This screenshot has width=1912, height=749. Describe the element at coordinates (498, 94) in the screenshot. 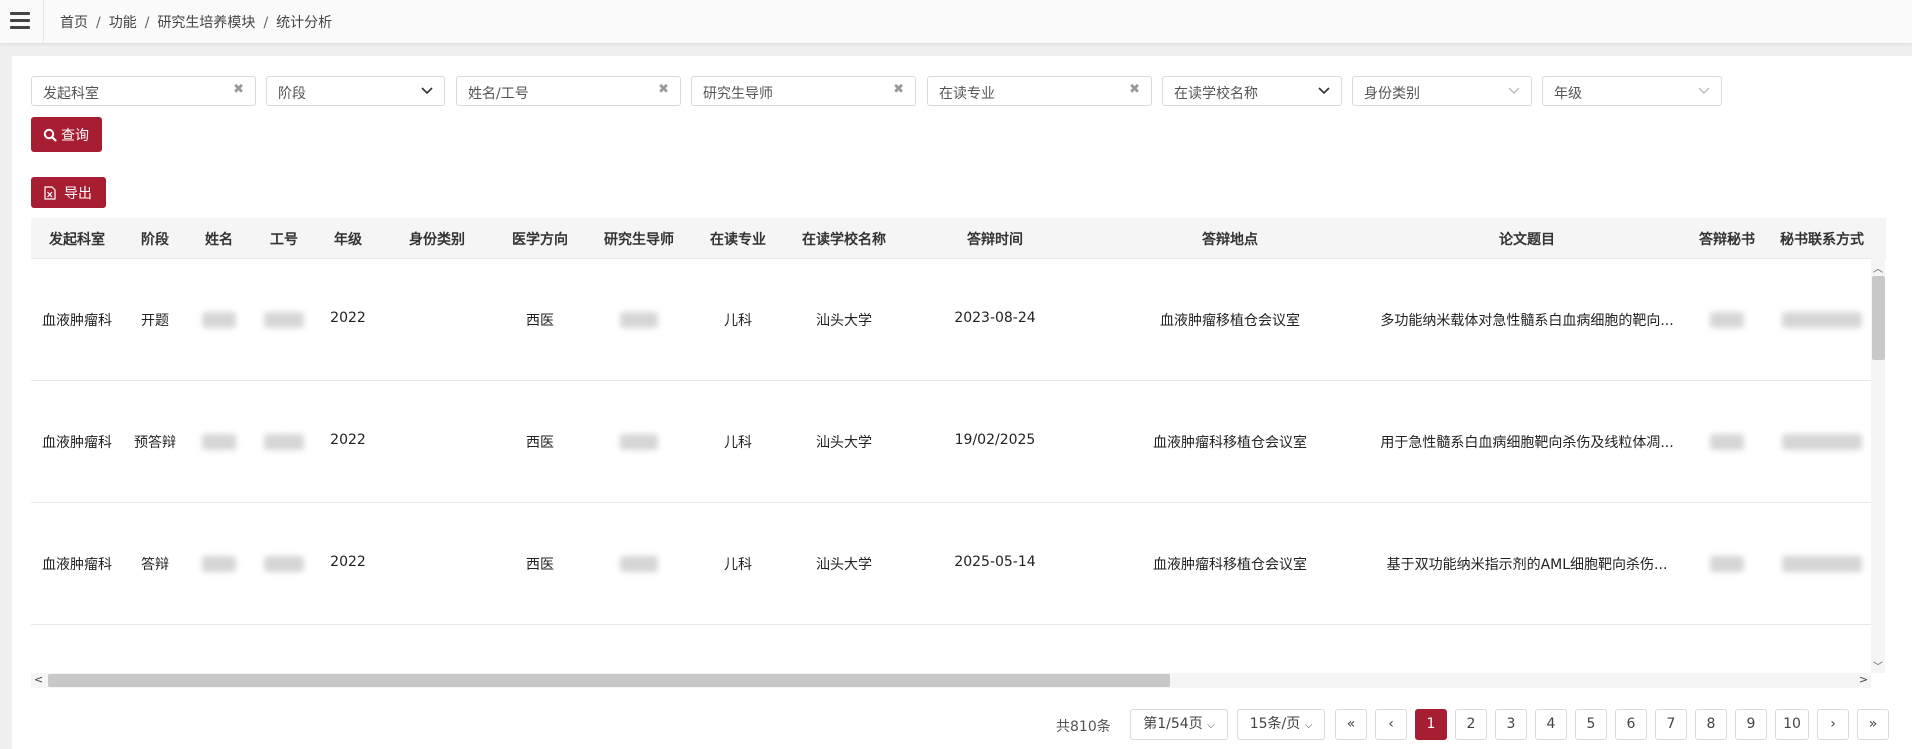

I see `name-id-placeholder: 姓名/工号` at that location.